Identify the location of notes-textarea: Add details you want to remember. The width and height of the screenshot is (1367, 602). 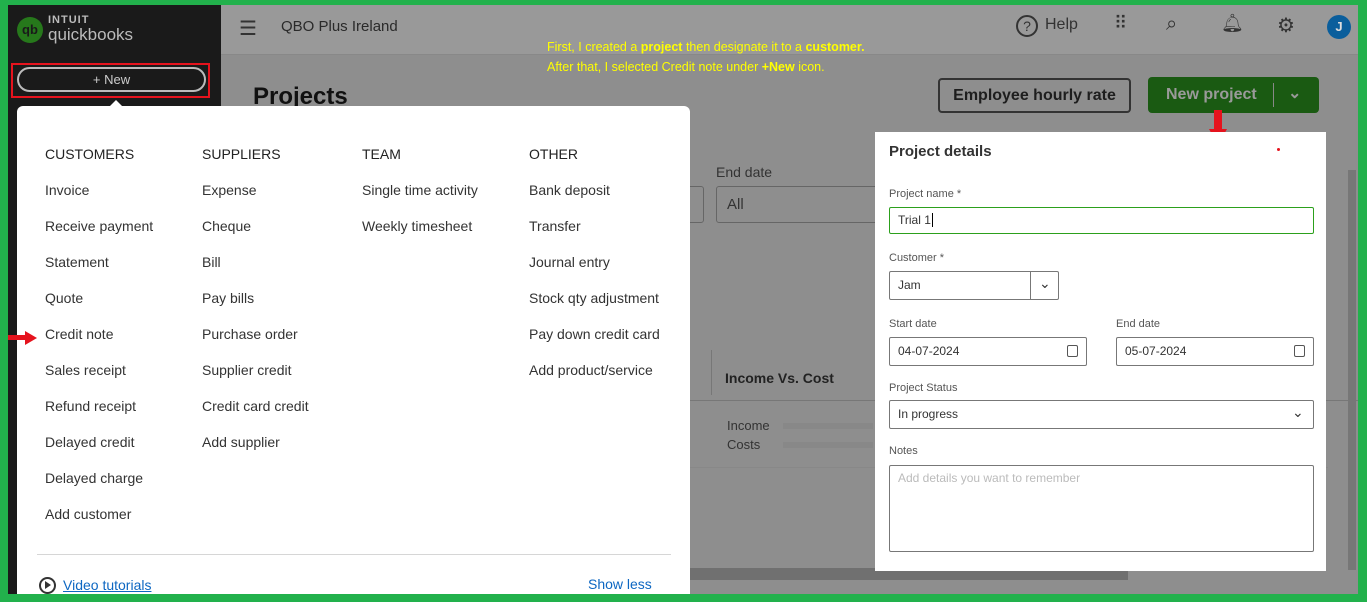
(1101, 508).